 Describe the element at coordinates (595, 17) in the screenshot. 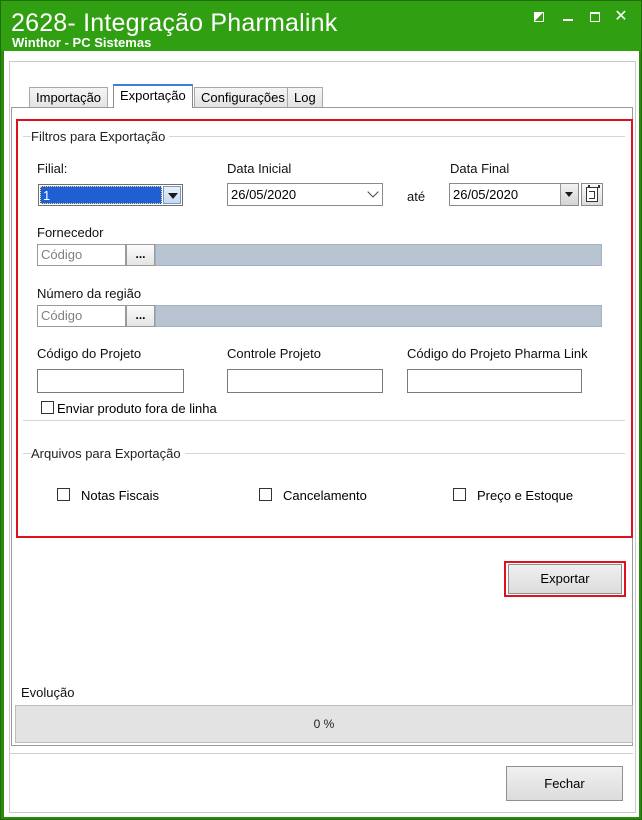

I see `maximize-icon` at that location.